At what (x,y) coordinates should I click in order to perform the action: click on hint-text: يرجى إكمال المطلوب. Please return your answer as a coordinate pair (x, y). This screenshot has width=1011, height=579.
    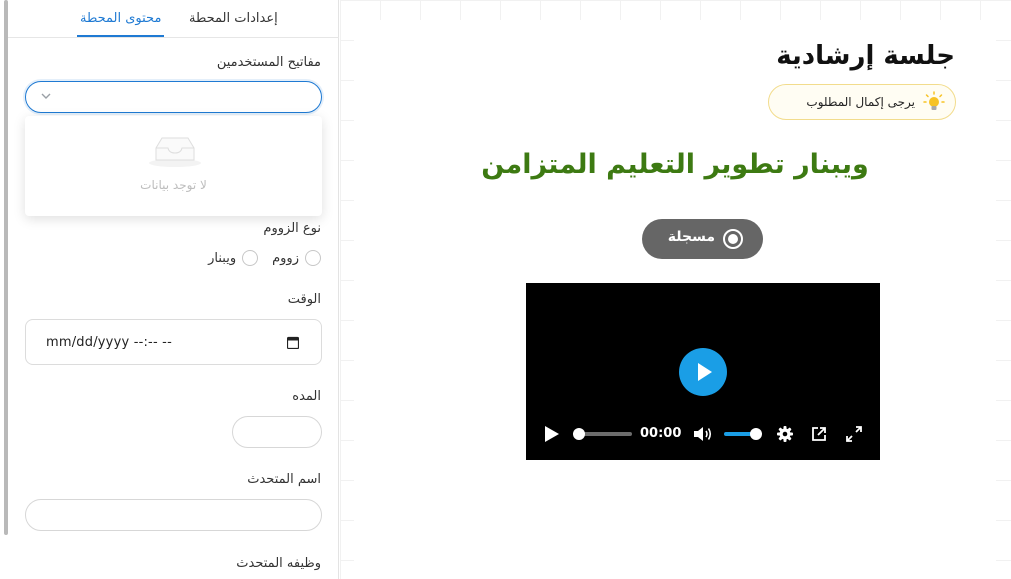
    Looking at the image, I should click on (860, 102).